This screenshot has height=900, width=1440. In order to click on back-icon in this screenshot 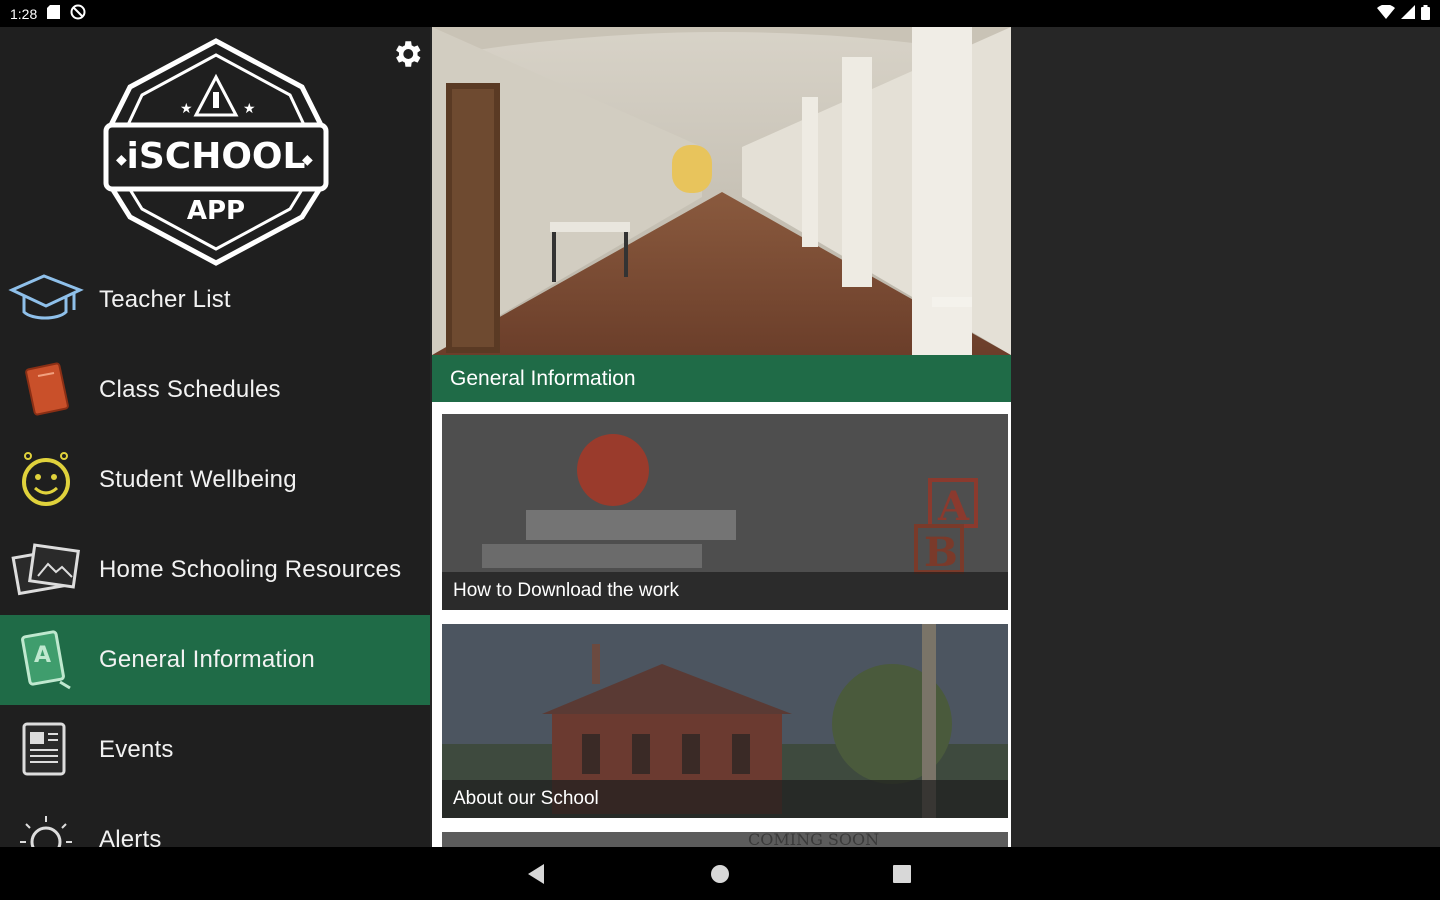, I will do `click(536, 874)`.